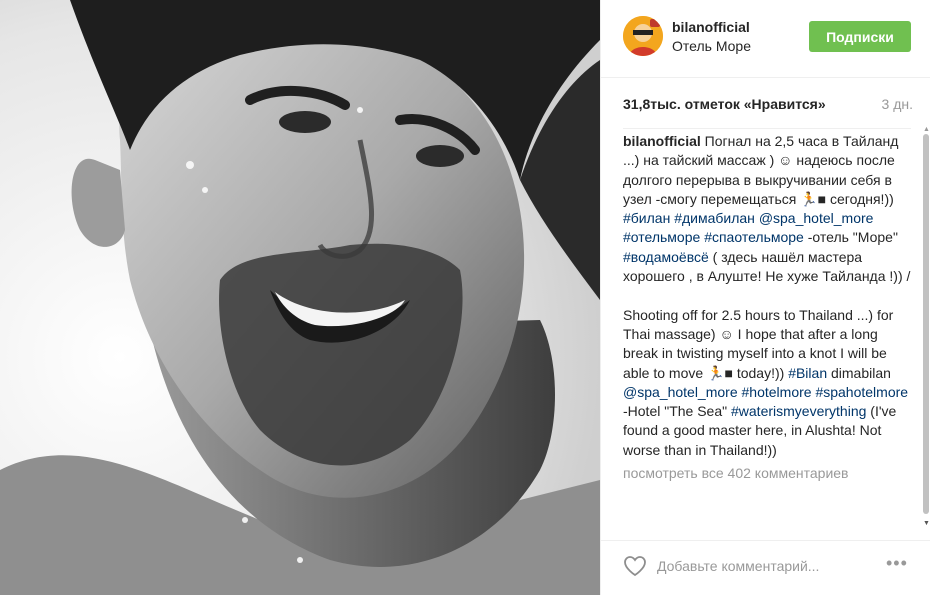 The height and width of the screenshot is (595, 930). Describe the element at coordinates (661, 237) in the screenshot. I see `hashtag-link: #отельморе` at that location.